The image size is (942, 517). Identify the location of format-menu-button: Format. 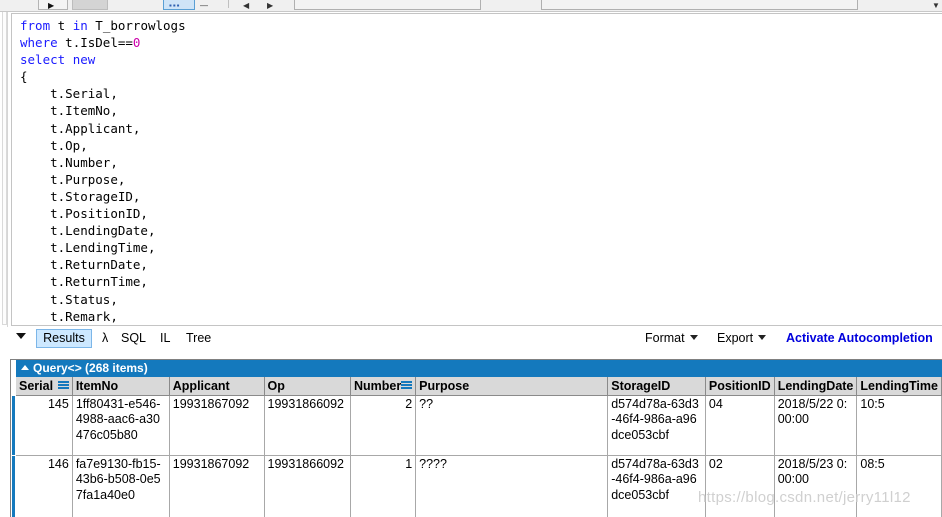
(671, 338).